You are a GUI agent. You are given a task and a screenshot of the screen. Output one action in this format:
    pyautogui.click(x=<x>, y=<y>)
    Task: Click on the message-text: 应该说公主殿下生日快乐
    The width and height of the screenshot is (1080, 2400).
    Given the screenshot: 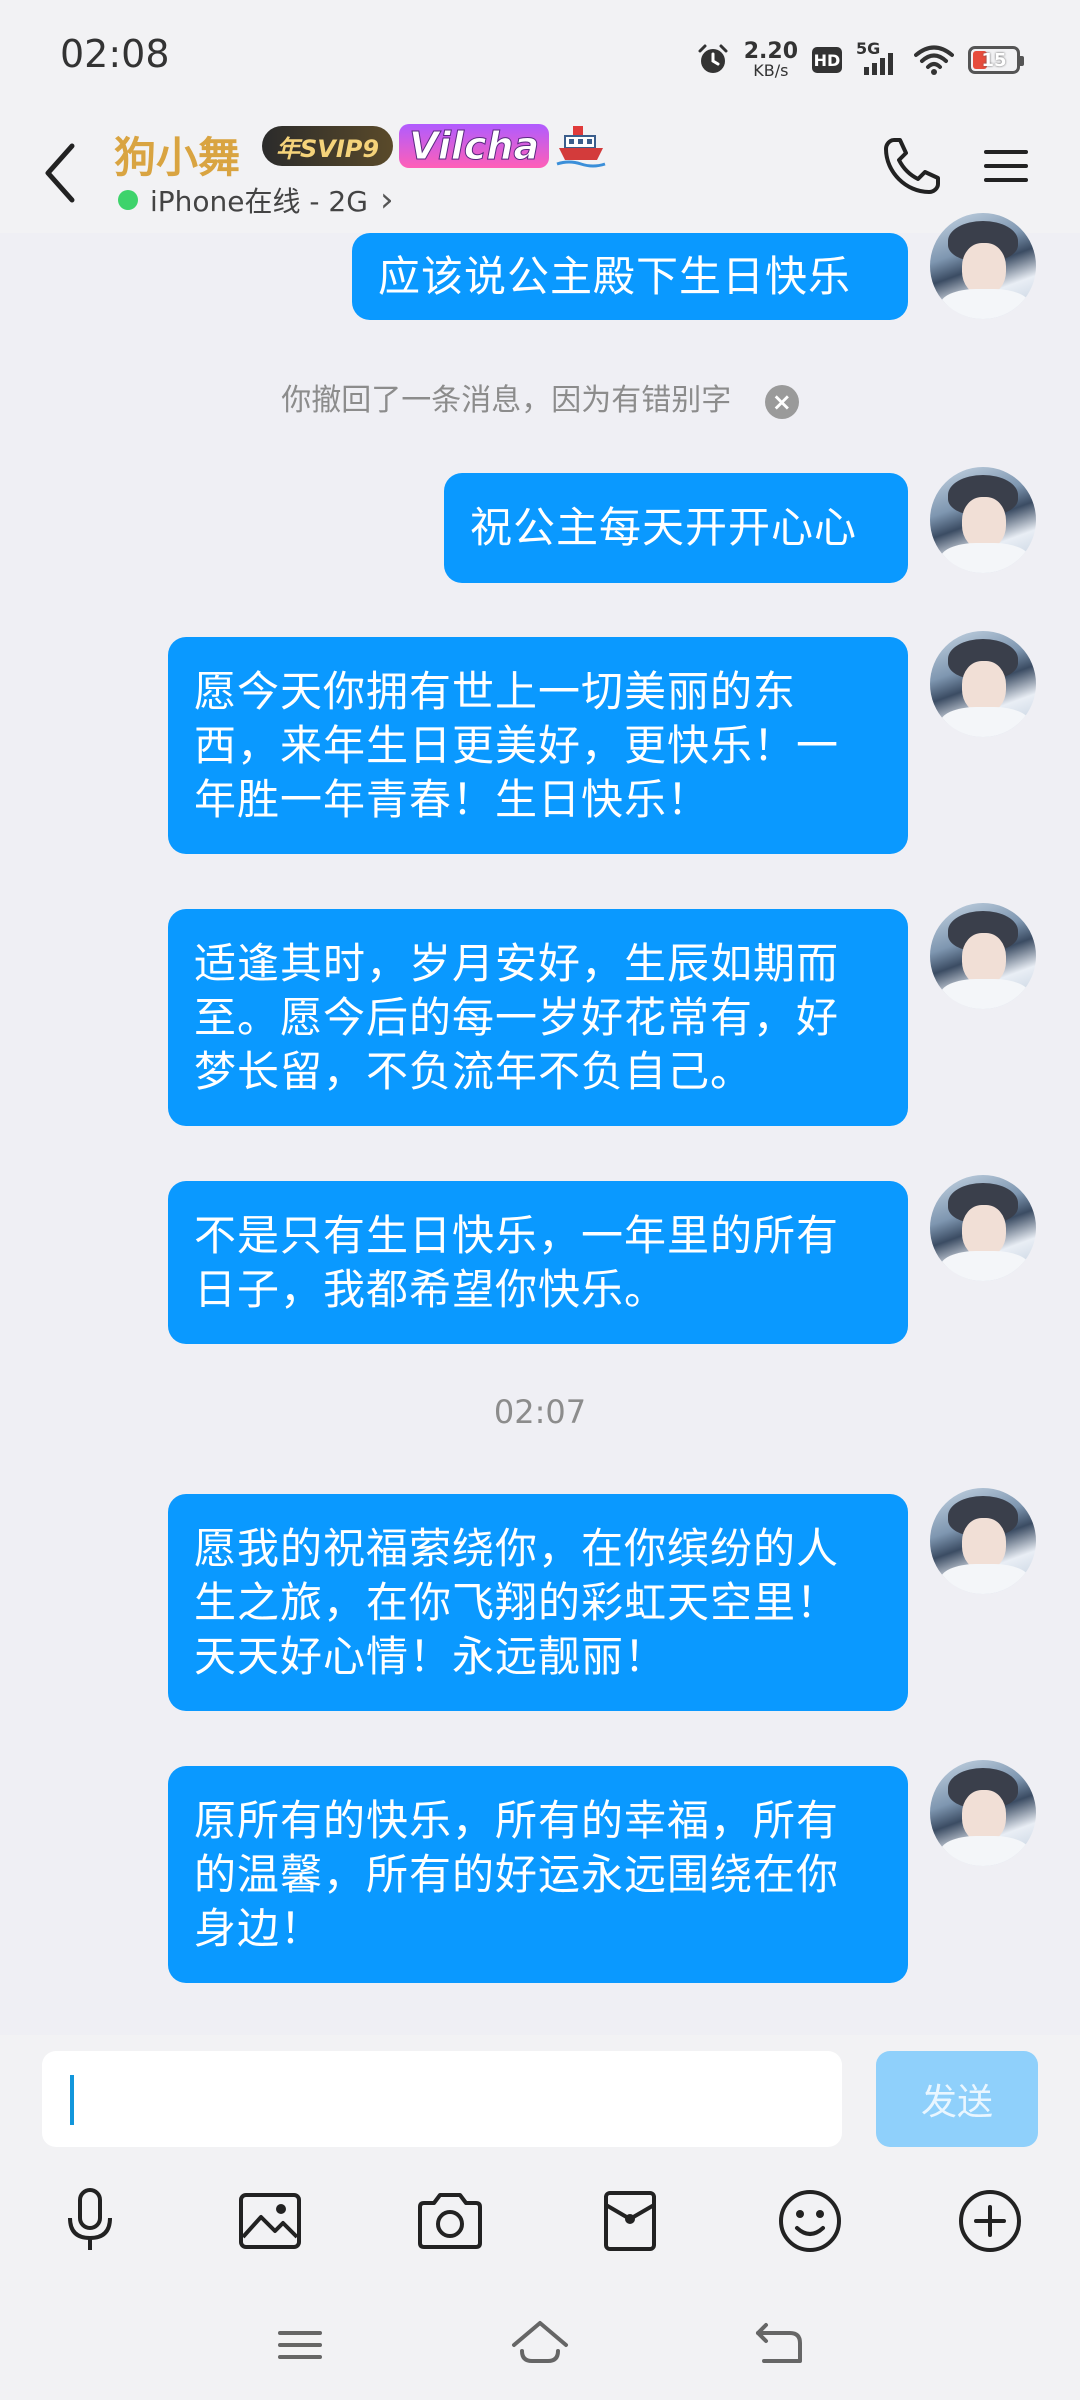 What is the action you would take?
    pyautogui.click(x=615, y=276)
    